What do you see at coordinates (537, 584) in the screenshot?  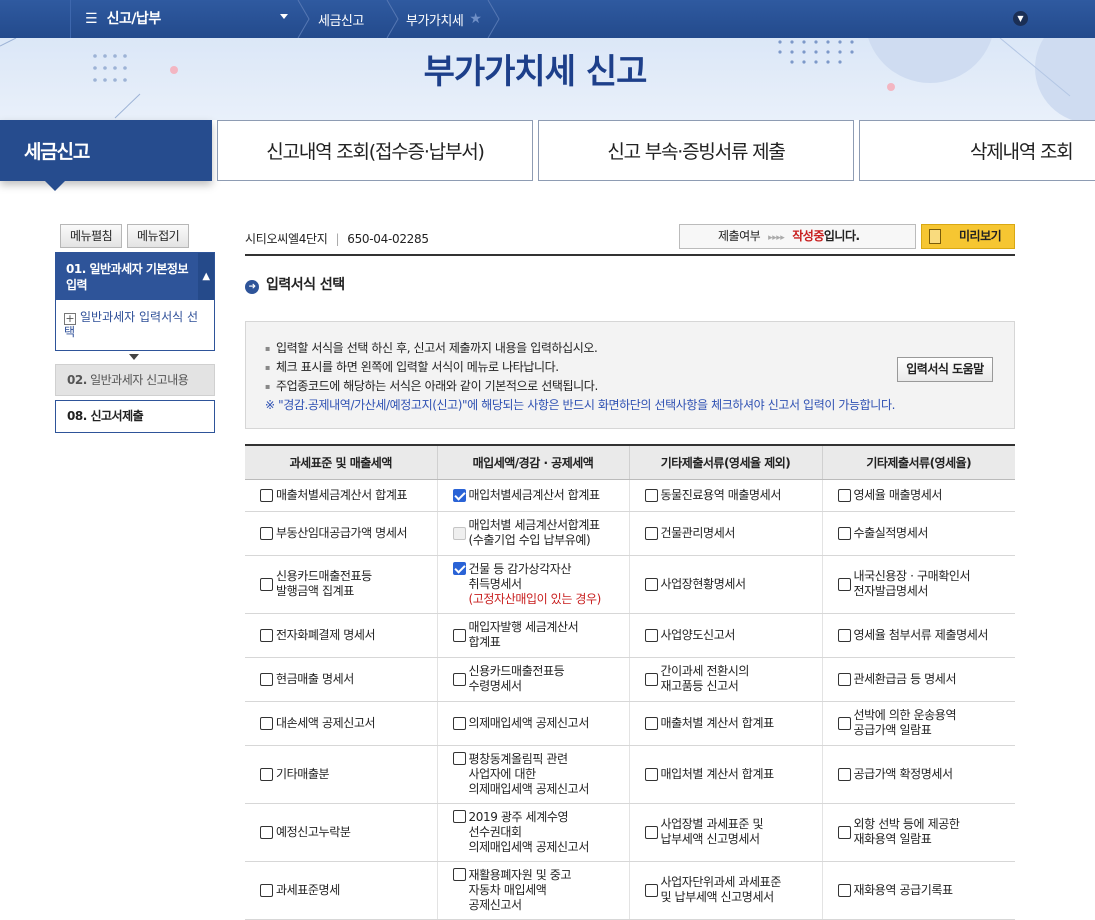 I see `form-option: 건물 등 감가상각자산 취득명세서 (고정자산매입이 있는 경우)` at bounding box center [537, 584].